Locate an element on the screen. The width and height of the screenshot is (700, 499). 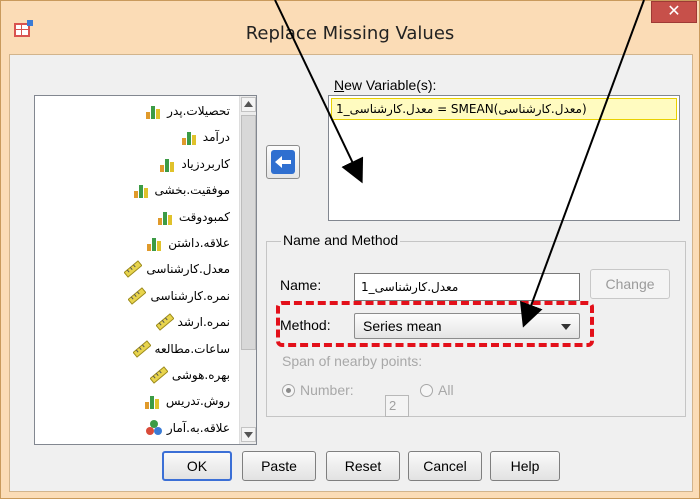
close-button: ✕ is located at coordinates (674, 12).